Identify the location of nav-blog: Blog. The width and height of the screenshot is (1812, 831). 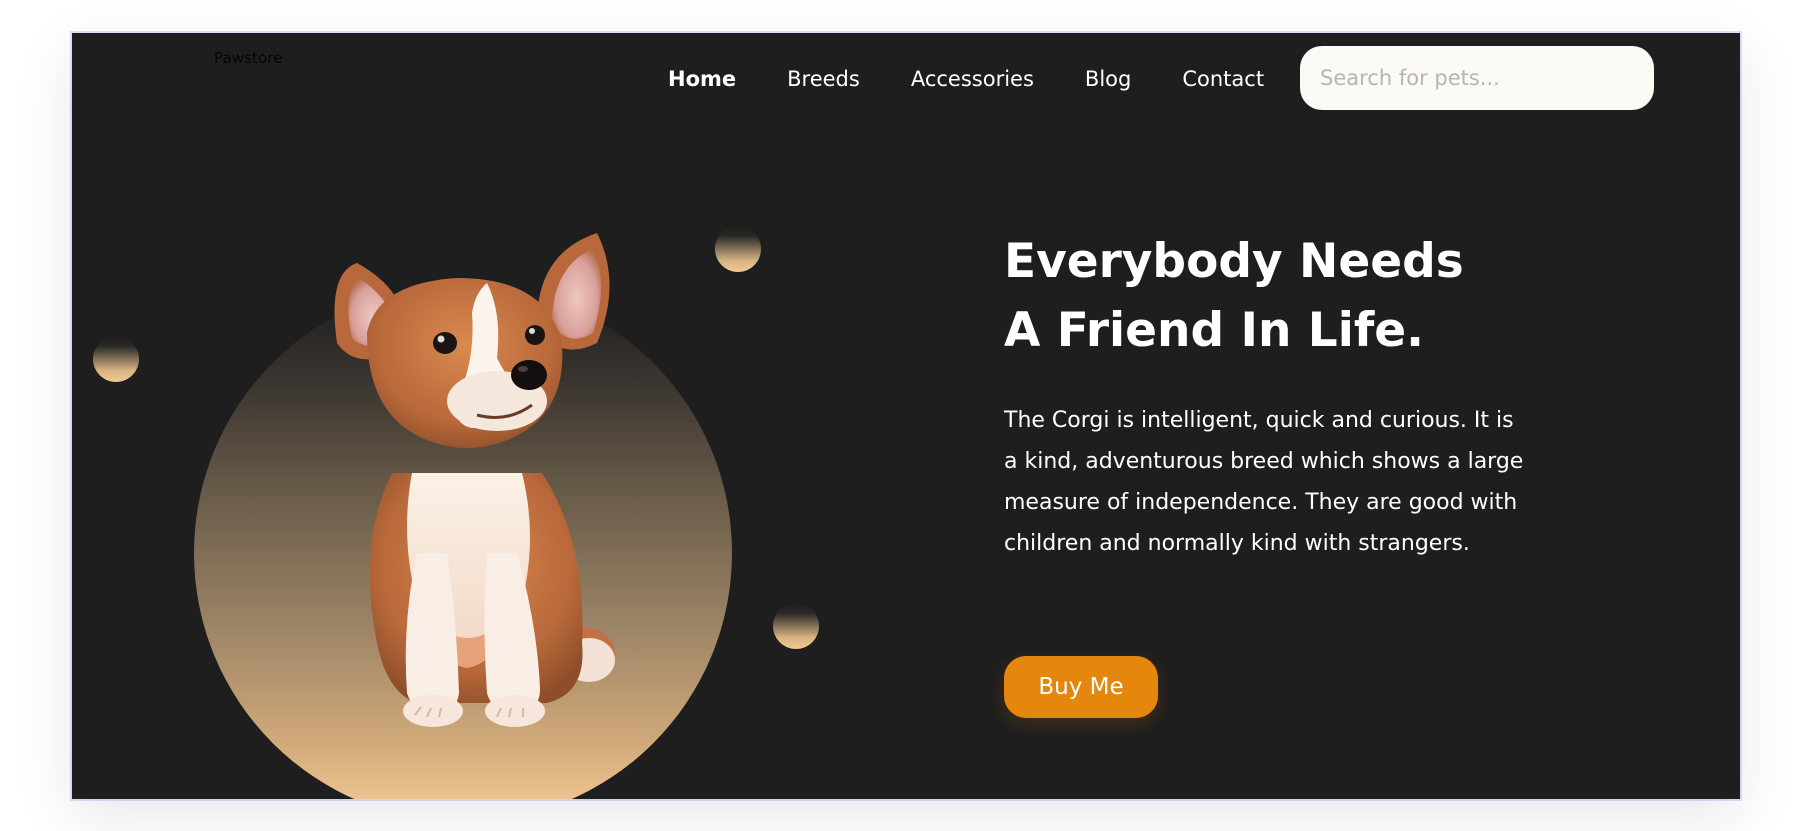
(1108, 79).